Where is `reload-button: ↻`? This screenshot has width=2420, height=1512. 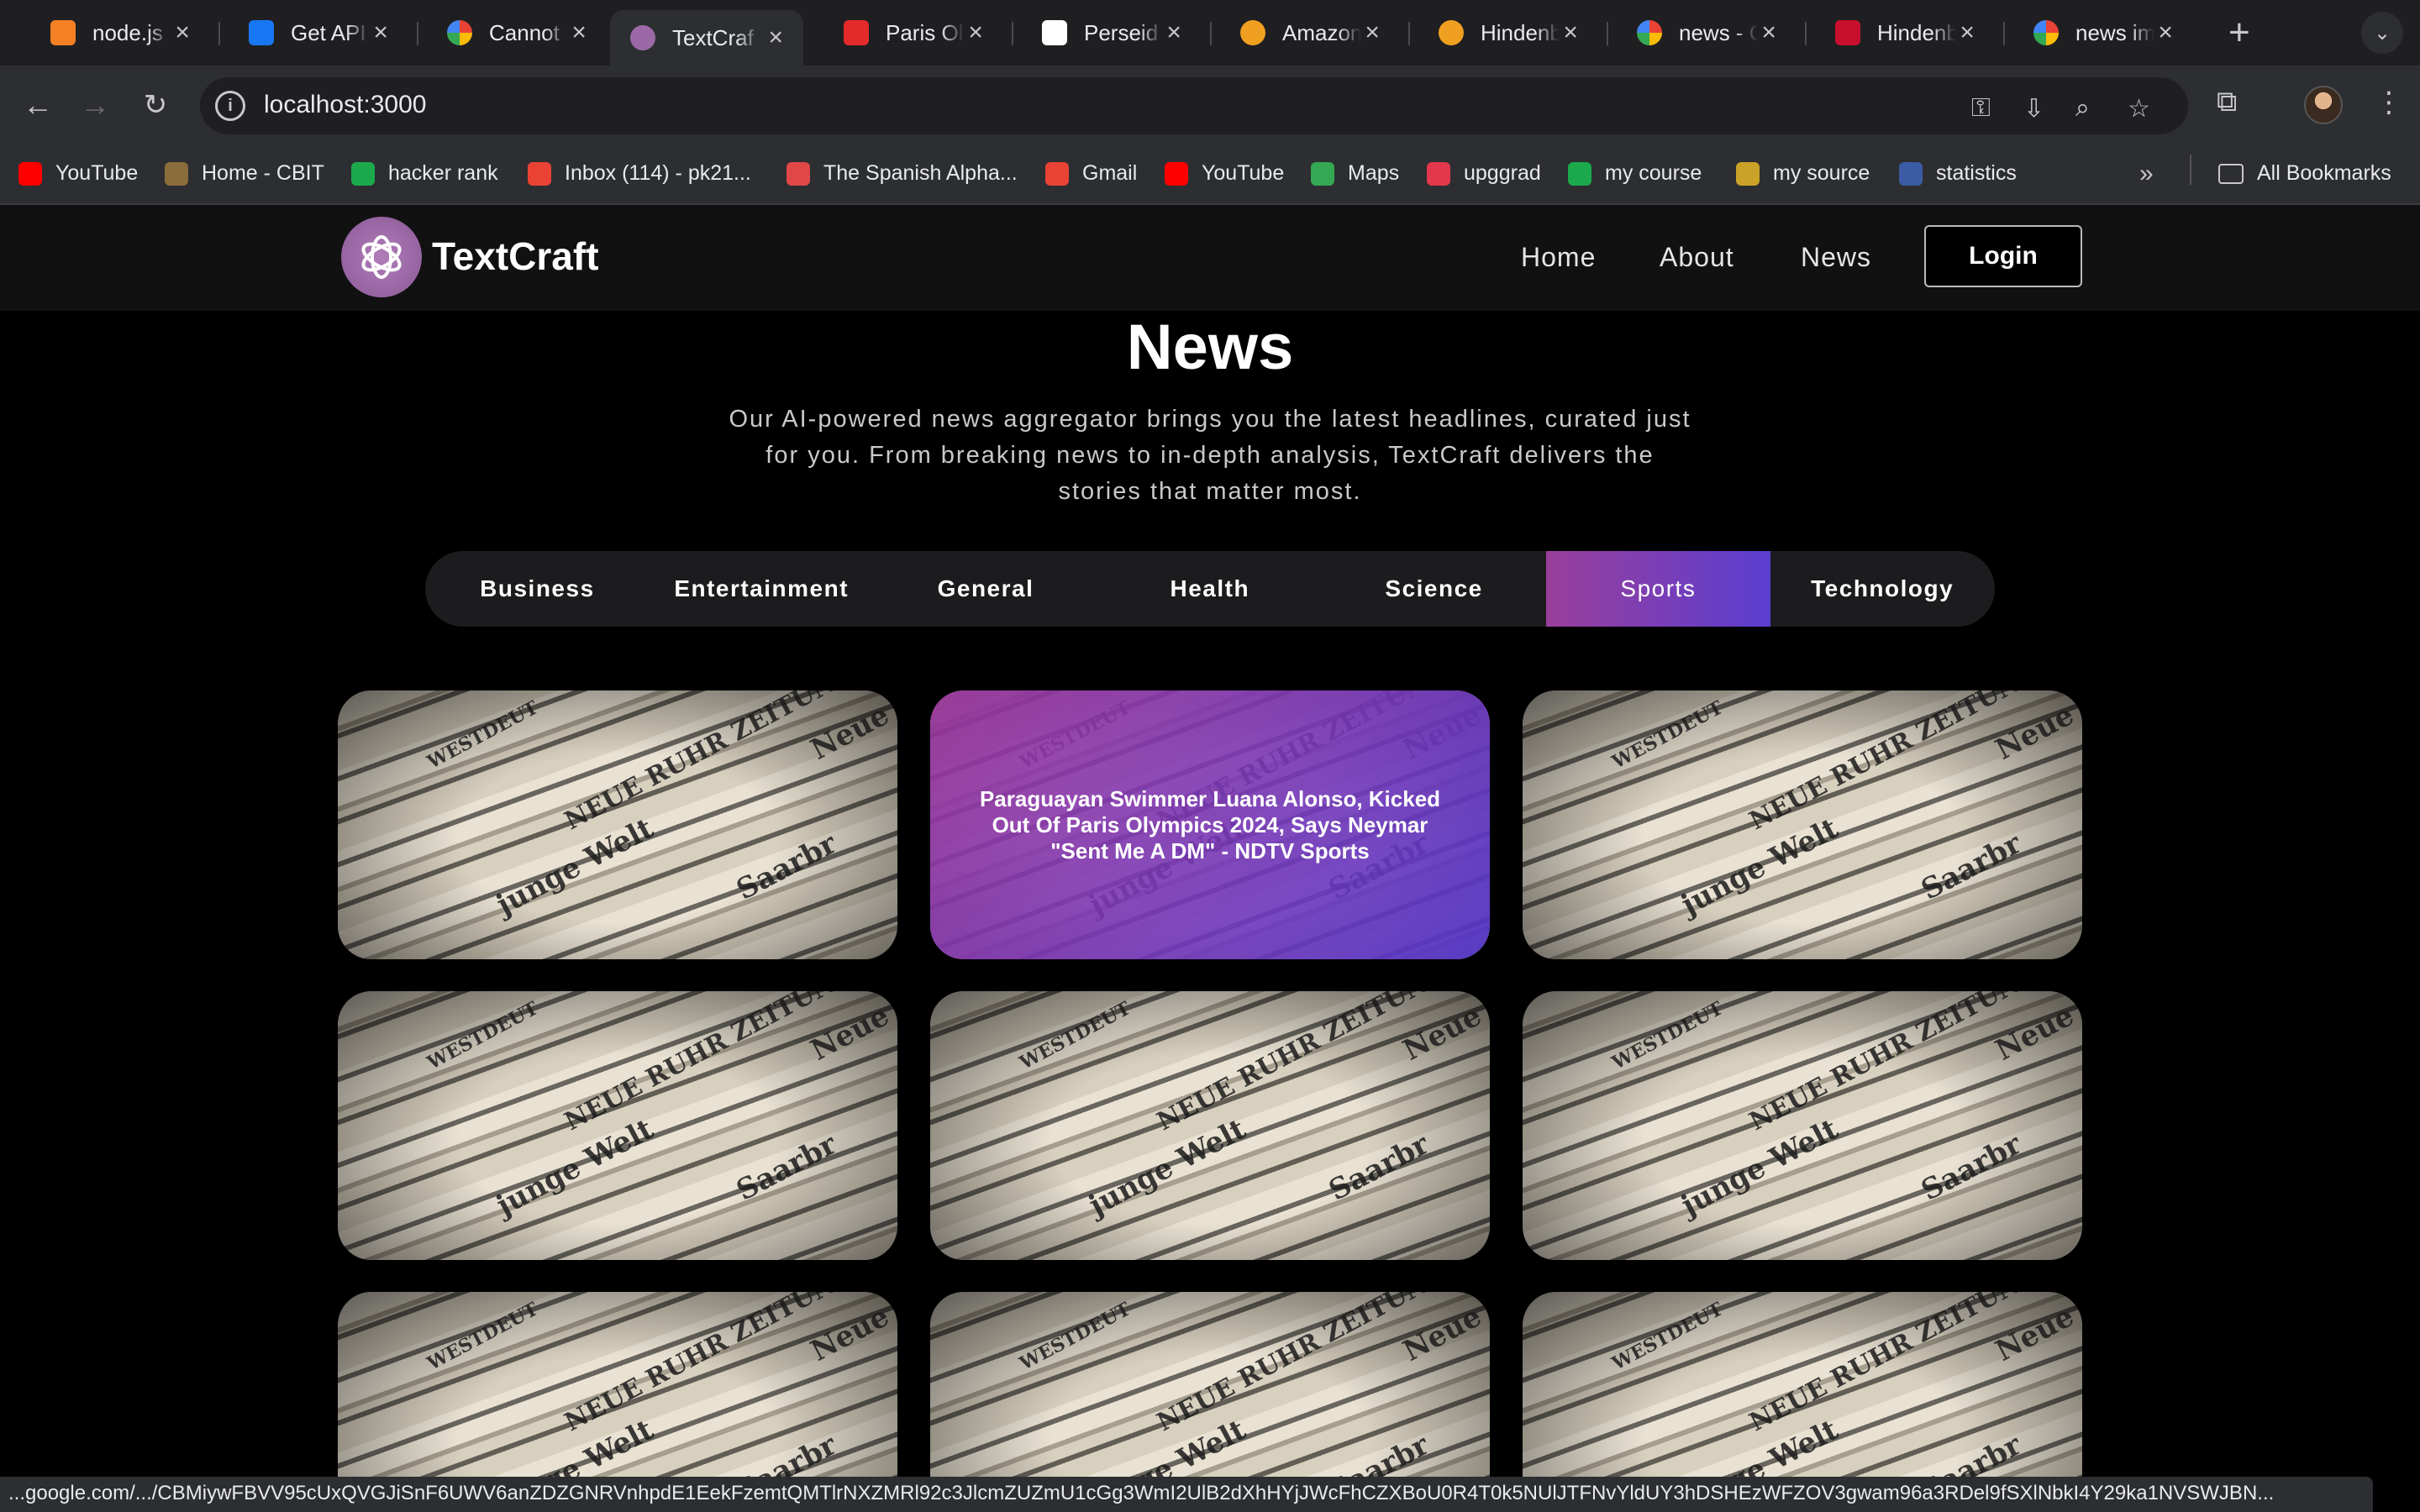
reload-button: ↻ is located at coordinates (155, 105).